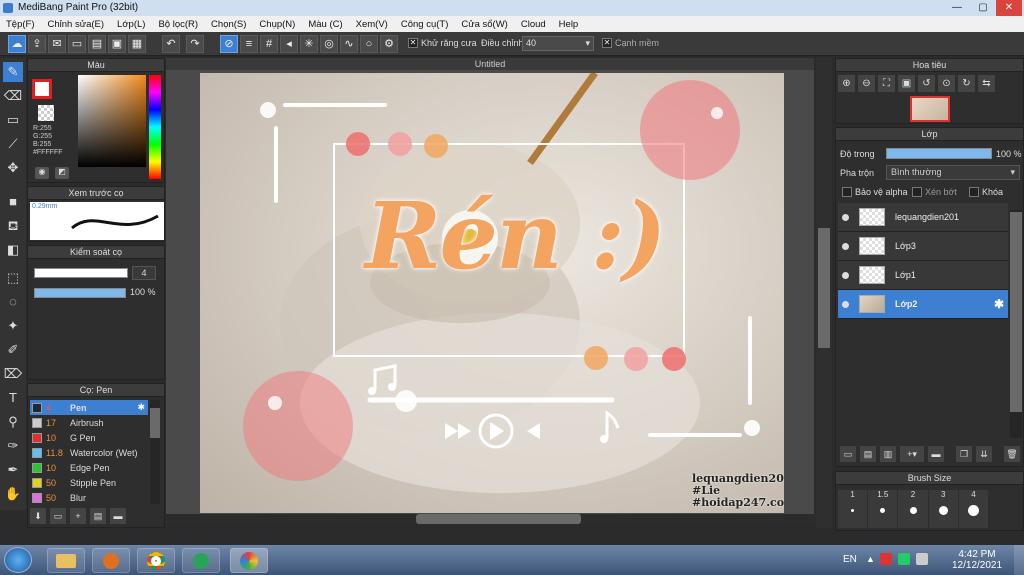 Image resolution: width=1024 pixels, height=575 pixels. I want to click on layer-row: Lớp1, so click(923, 275).